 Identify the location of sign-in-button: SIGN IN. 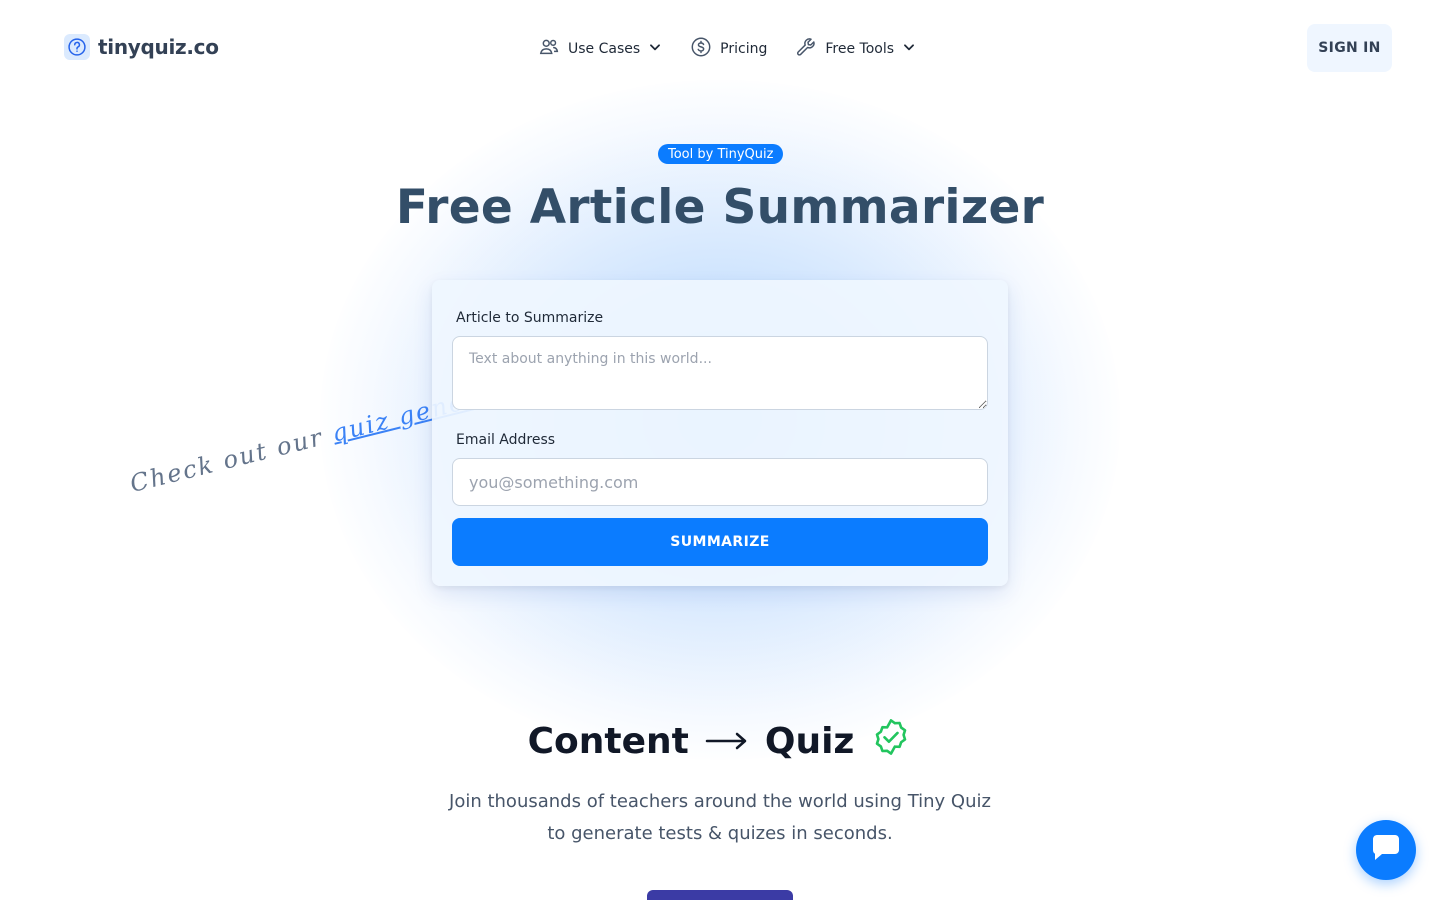
(1349, 48).